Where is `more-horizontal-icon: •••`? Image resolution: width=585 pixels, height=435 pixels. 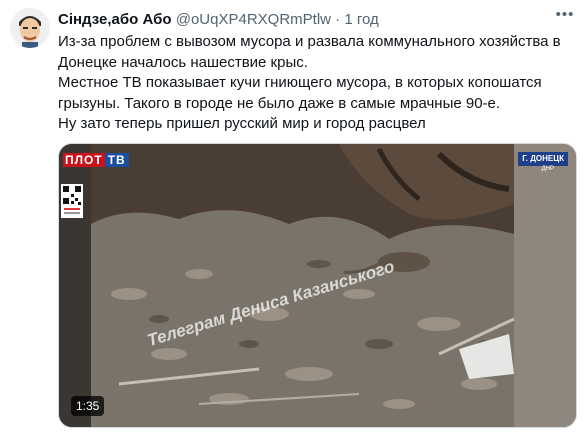
more-horizontal-icon: ••• is located at coordinates (565, 15).